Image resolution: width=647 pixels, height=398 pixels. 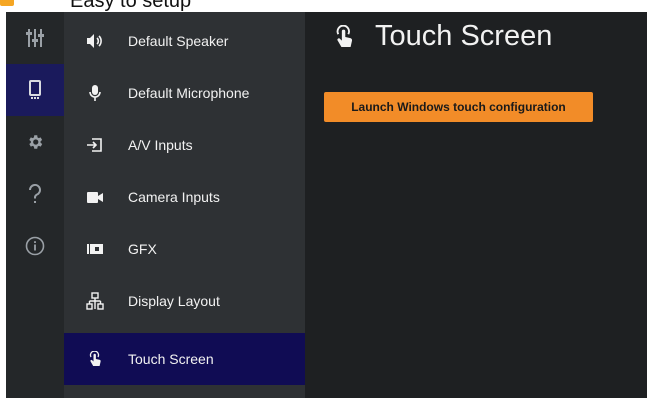 I want to click on mixer-sliders-icon, so click(x=35, y=38).